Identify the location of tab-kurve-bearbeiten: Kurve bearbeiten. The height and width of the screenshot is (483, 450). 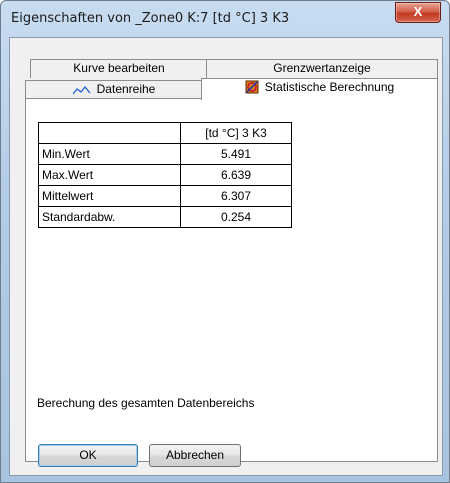
(119, 68).